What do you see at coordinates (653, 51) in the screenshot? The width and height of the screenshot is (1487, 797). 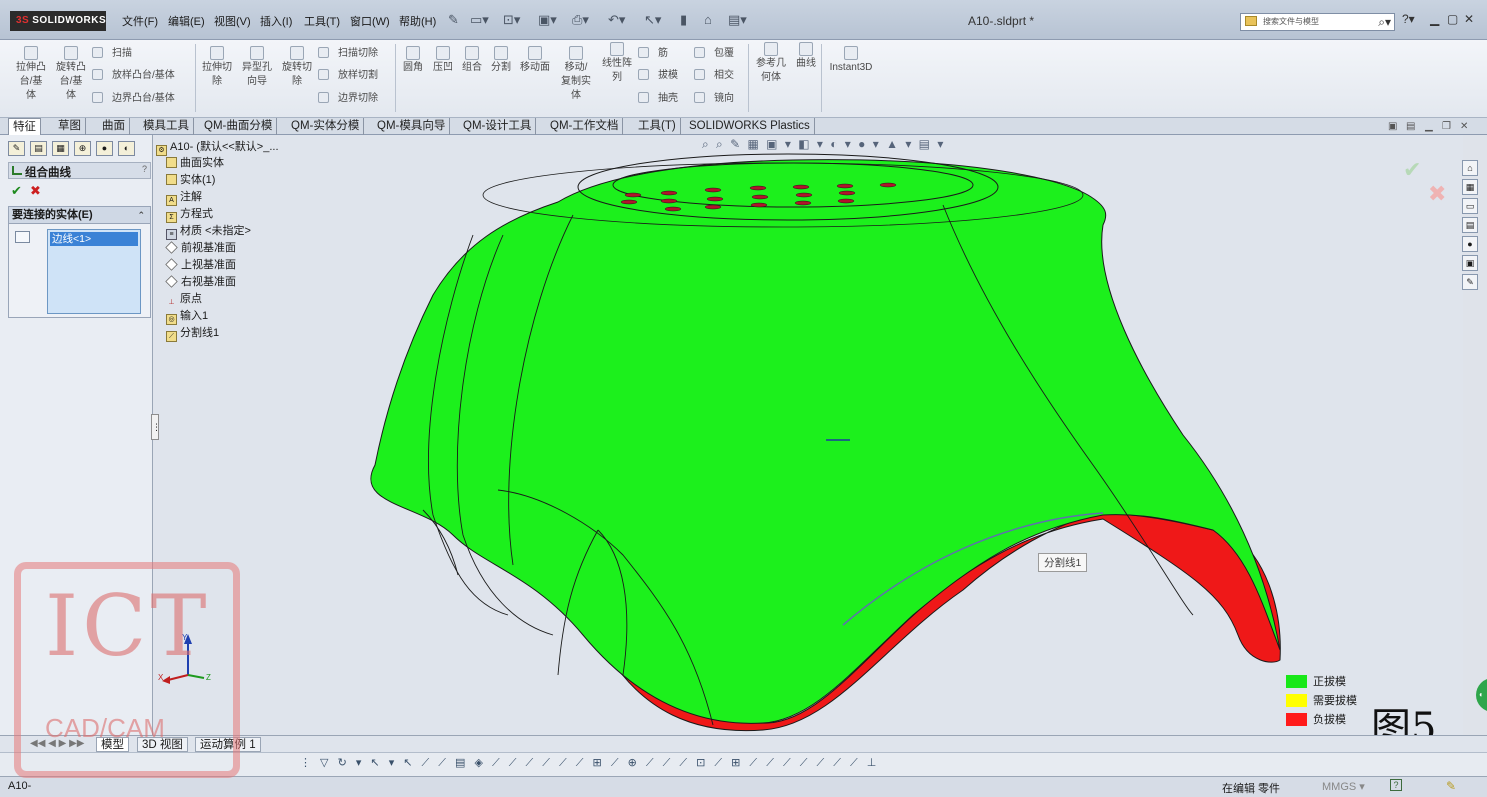 I see `rib-button: 筋` at bounding box center [653, 51].